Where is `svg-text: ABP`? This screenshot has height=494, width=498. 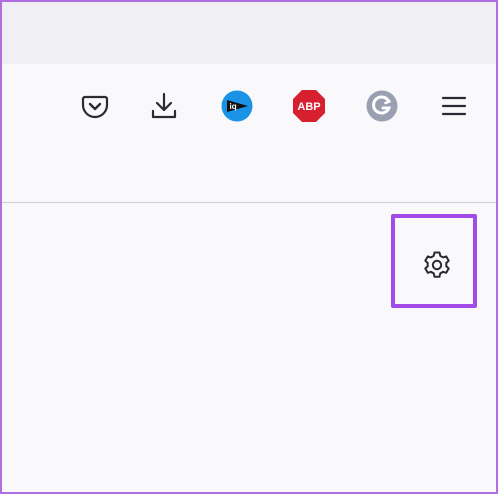 svg-text: ABP is located at coordinates (308, 107).